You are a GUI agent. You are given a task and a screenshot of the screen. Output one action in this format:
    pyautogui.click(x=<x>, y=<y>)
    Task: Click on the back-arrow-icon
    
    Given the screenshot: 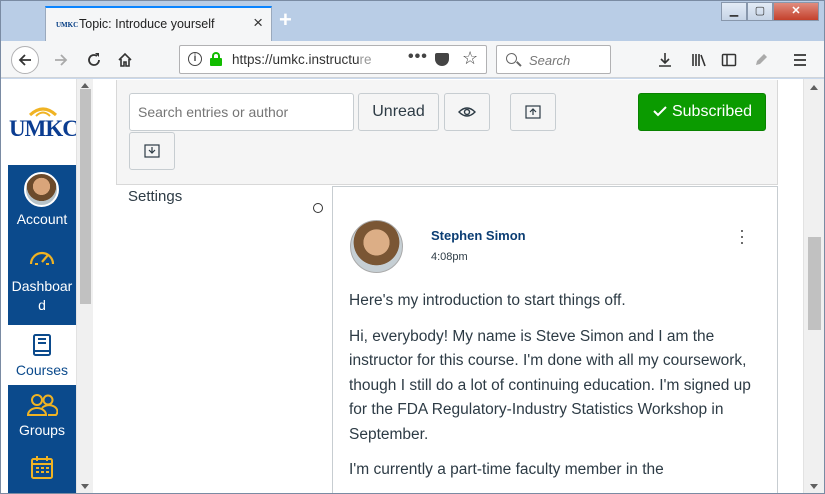 What is the action you would take?
    pyautogui.click(x=24, y=60)
    